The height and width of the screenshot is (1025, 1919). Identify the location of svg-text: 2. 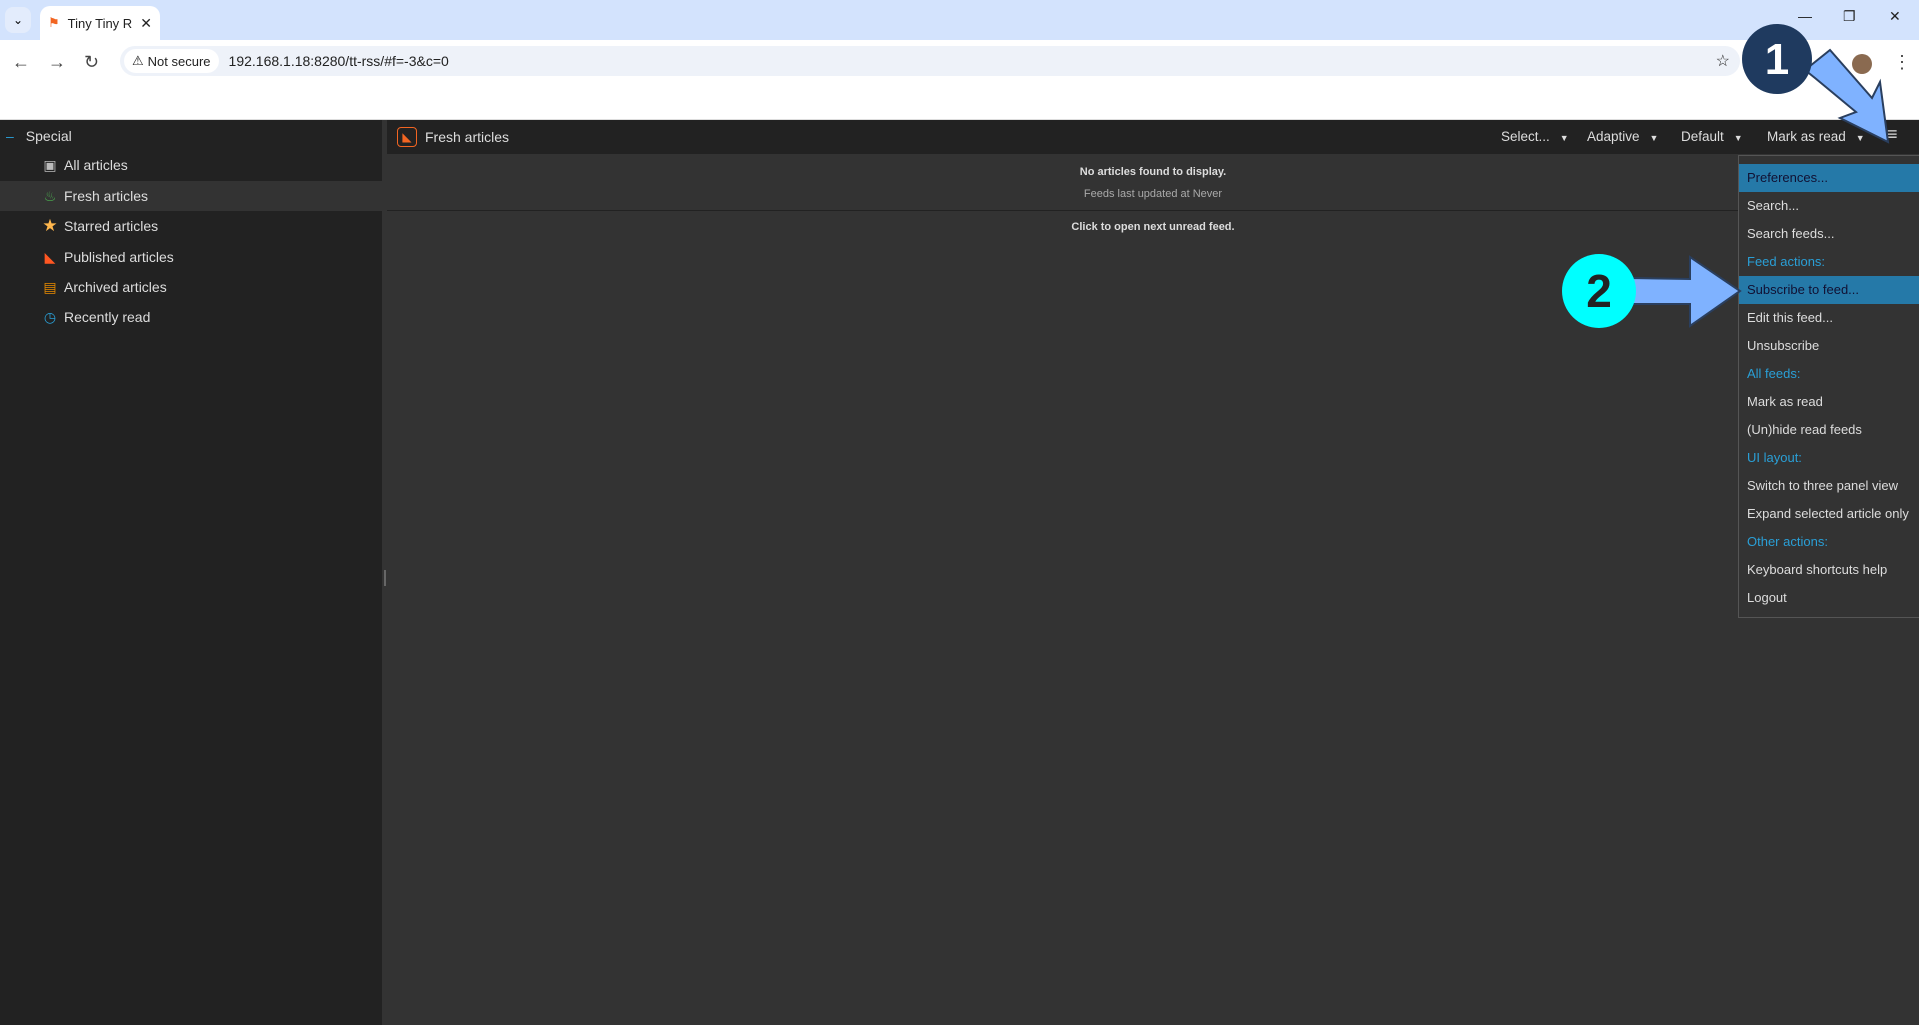
(1599, 291).